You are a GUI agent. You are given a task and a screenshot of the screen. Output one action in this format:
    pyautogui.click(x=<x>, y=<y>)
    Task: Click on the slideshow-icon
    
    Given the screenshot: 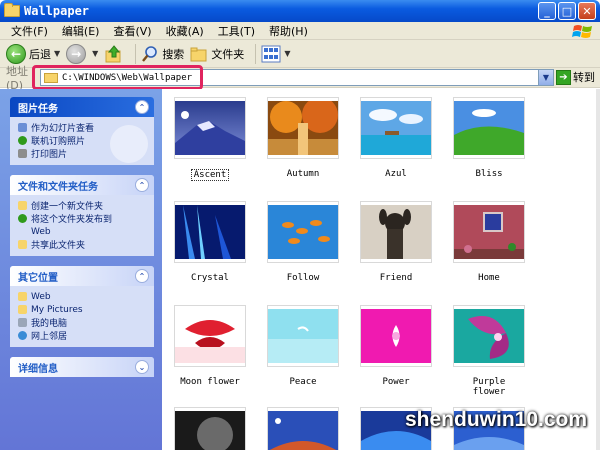 What is the action you would take?
    pyautogui.click(x=22, y=127)
    